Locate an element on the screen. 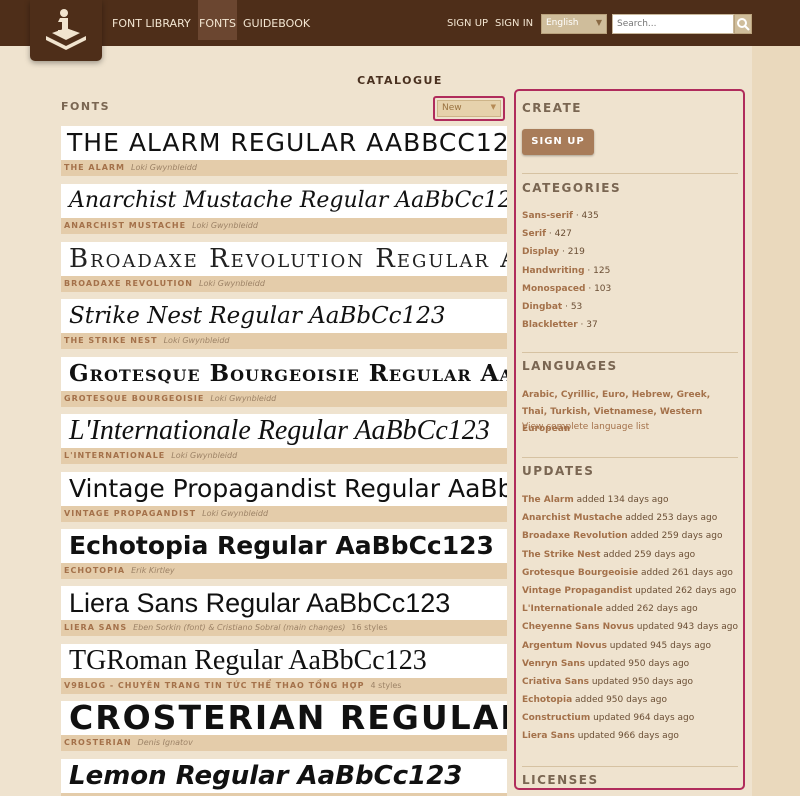 The width and height of the screenshot is (800, 796). update-font-link: The Alarm is located at coordinates (548, 500).